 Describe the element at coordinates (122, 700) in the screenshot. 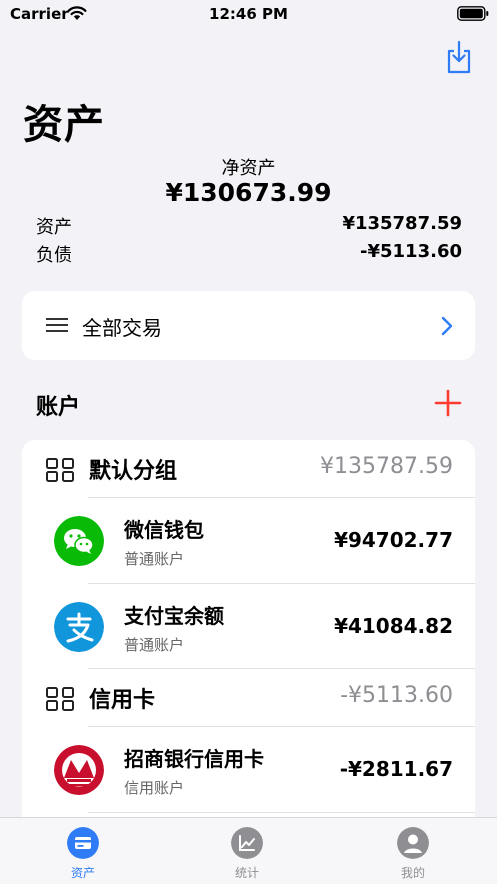

I see `group-name: 信用卡` at that location.